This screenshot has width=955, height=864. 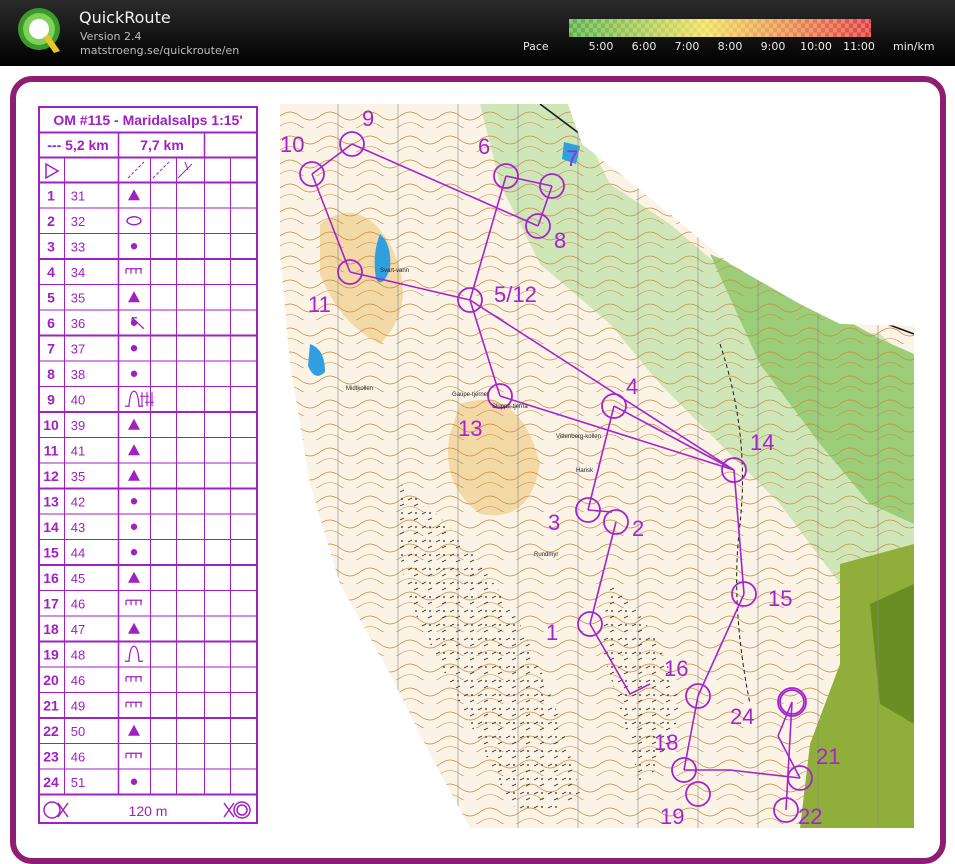 I want to click on control-code: 34, so click(x=78, y=272).